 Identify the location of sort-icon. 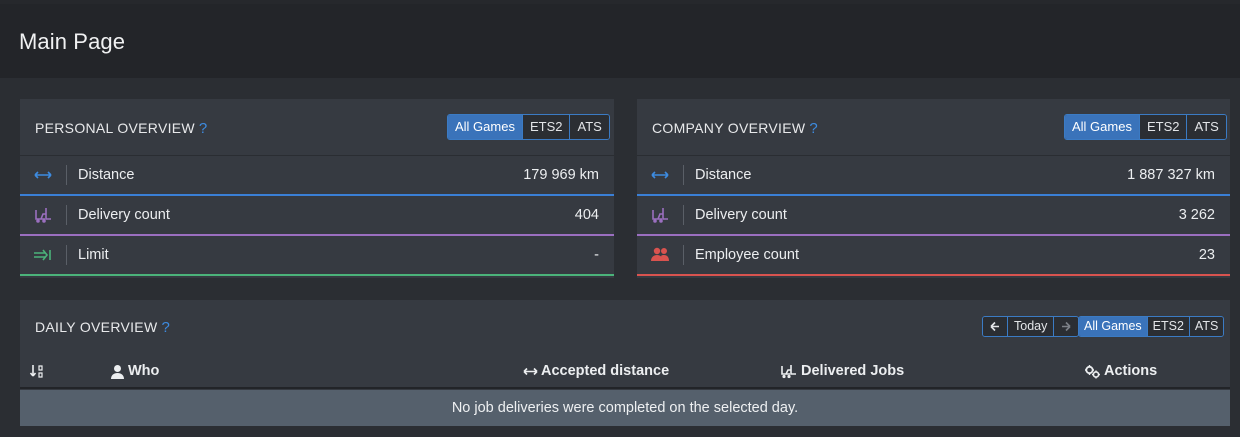
(37, 371).